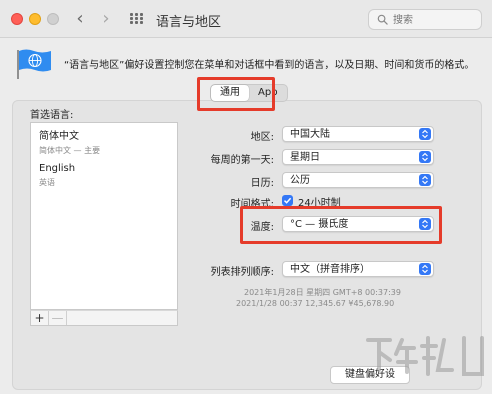  What do you see at coordinates (262, 137) in the screenshot?
I see `region-label: 地区:` at bounding box center [262, 137].